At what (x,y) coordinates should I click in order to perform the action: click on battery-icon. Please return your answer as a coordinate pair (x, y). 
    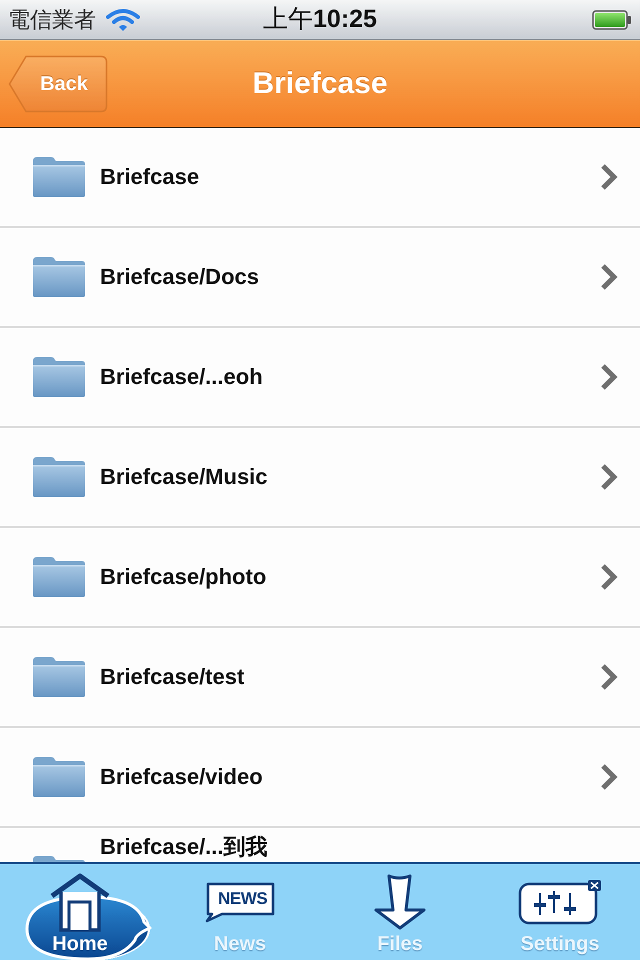
    Looking at the image, I should click on (612, 20).